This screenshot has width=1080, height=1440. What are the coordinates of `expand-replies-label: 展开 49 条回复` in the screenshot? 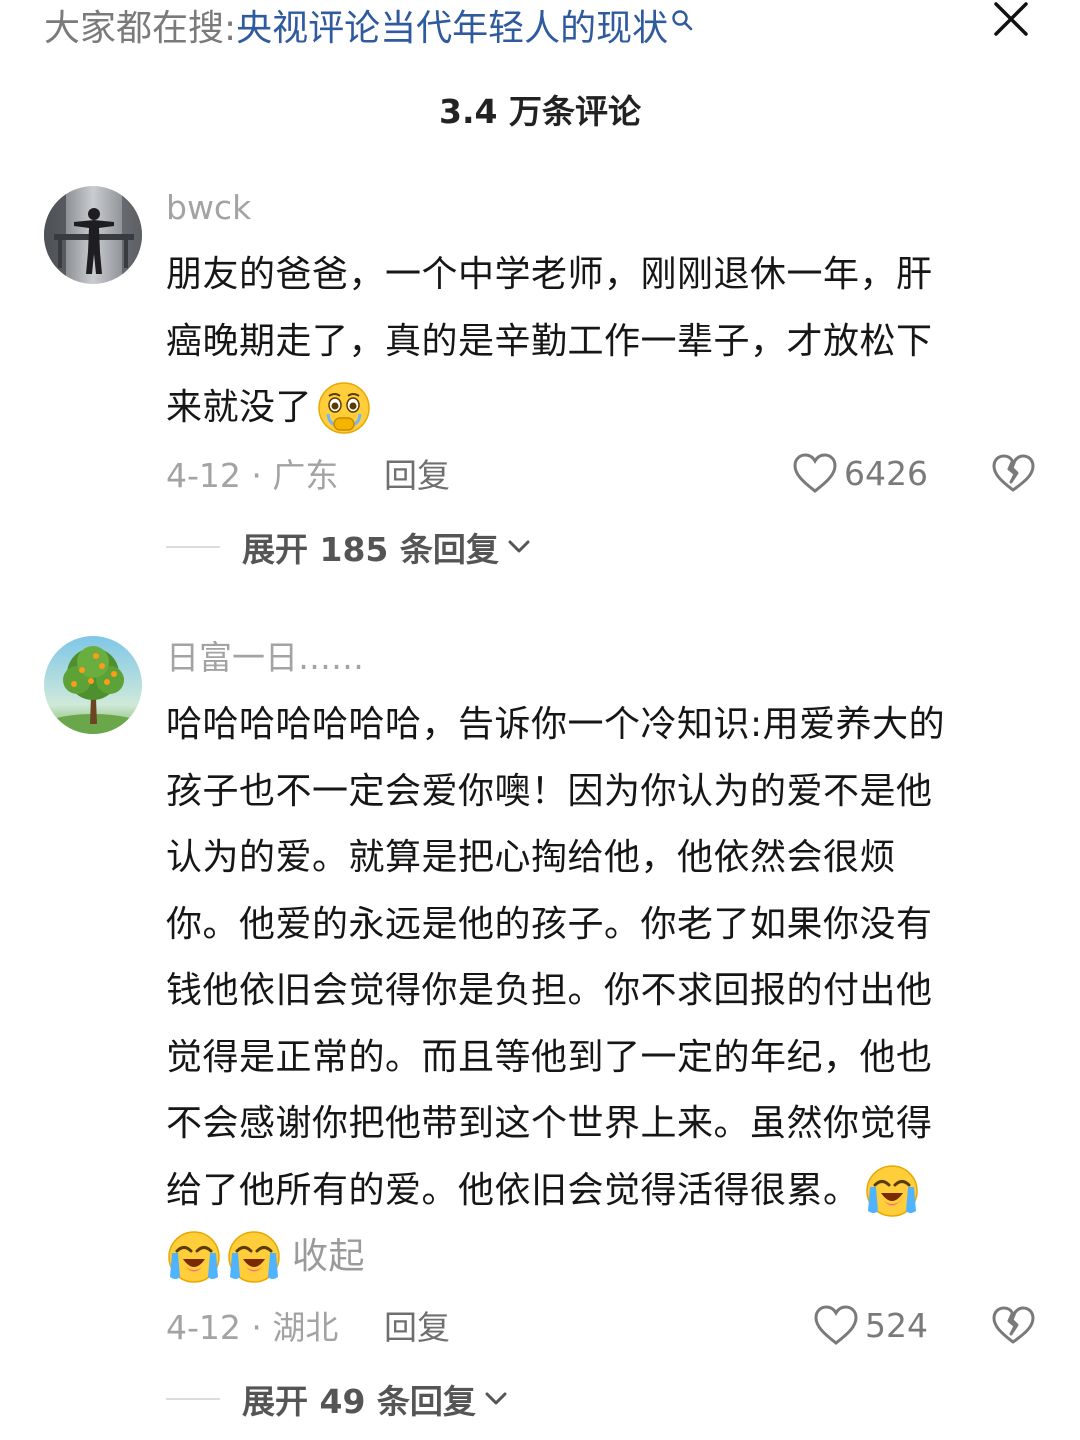 It's located at (359, 1401).